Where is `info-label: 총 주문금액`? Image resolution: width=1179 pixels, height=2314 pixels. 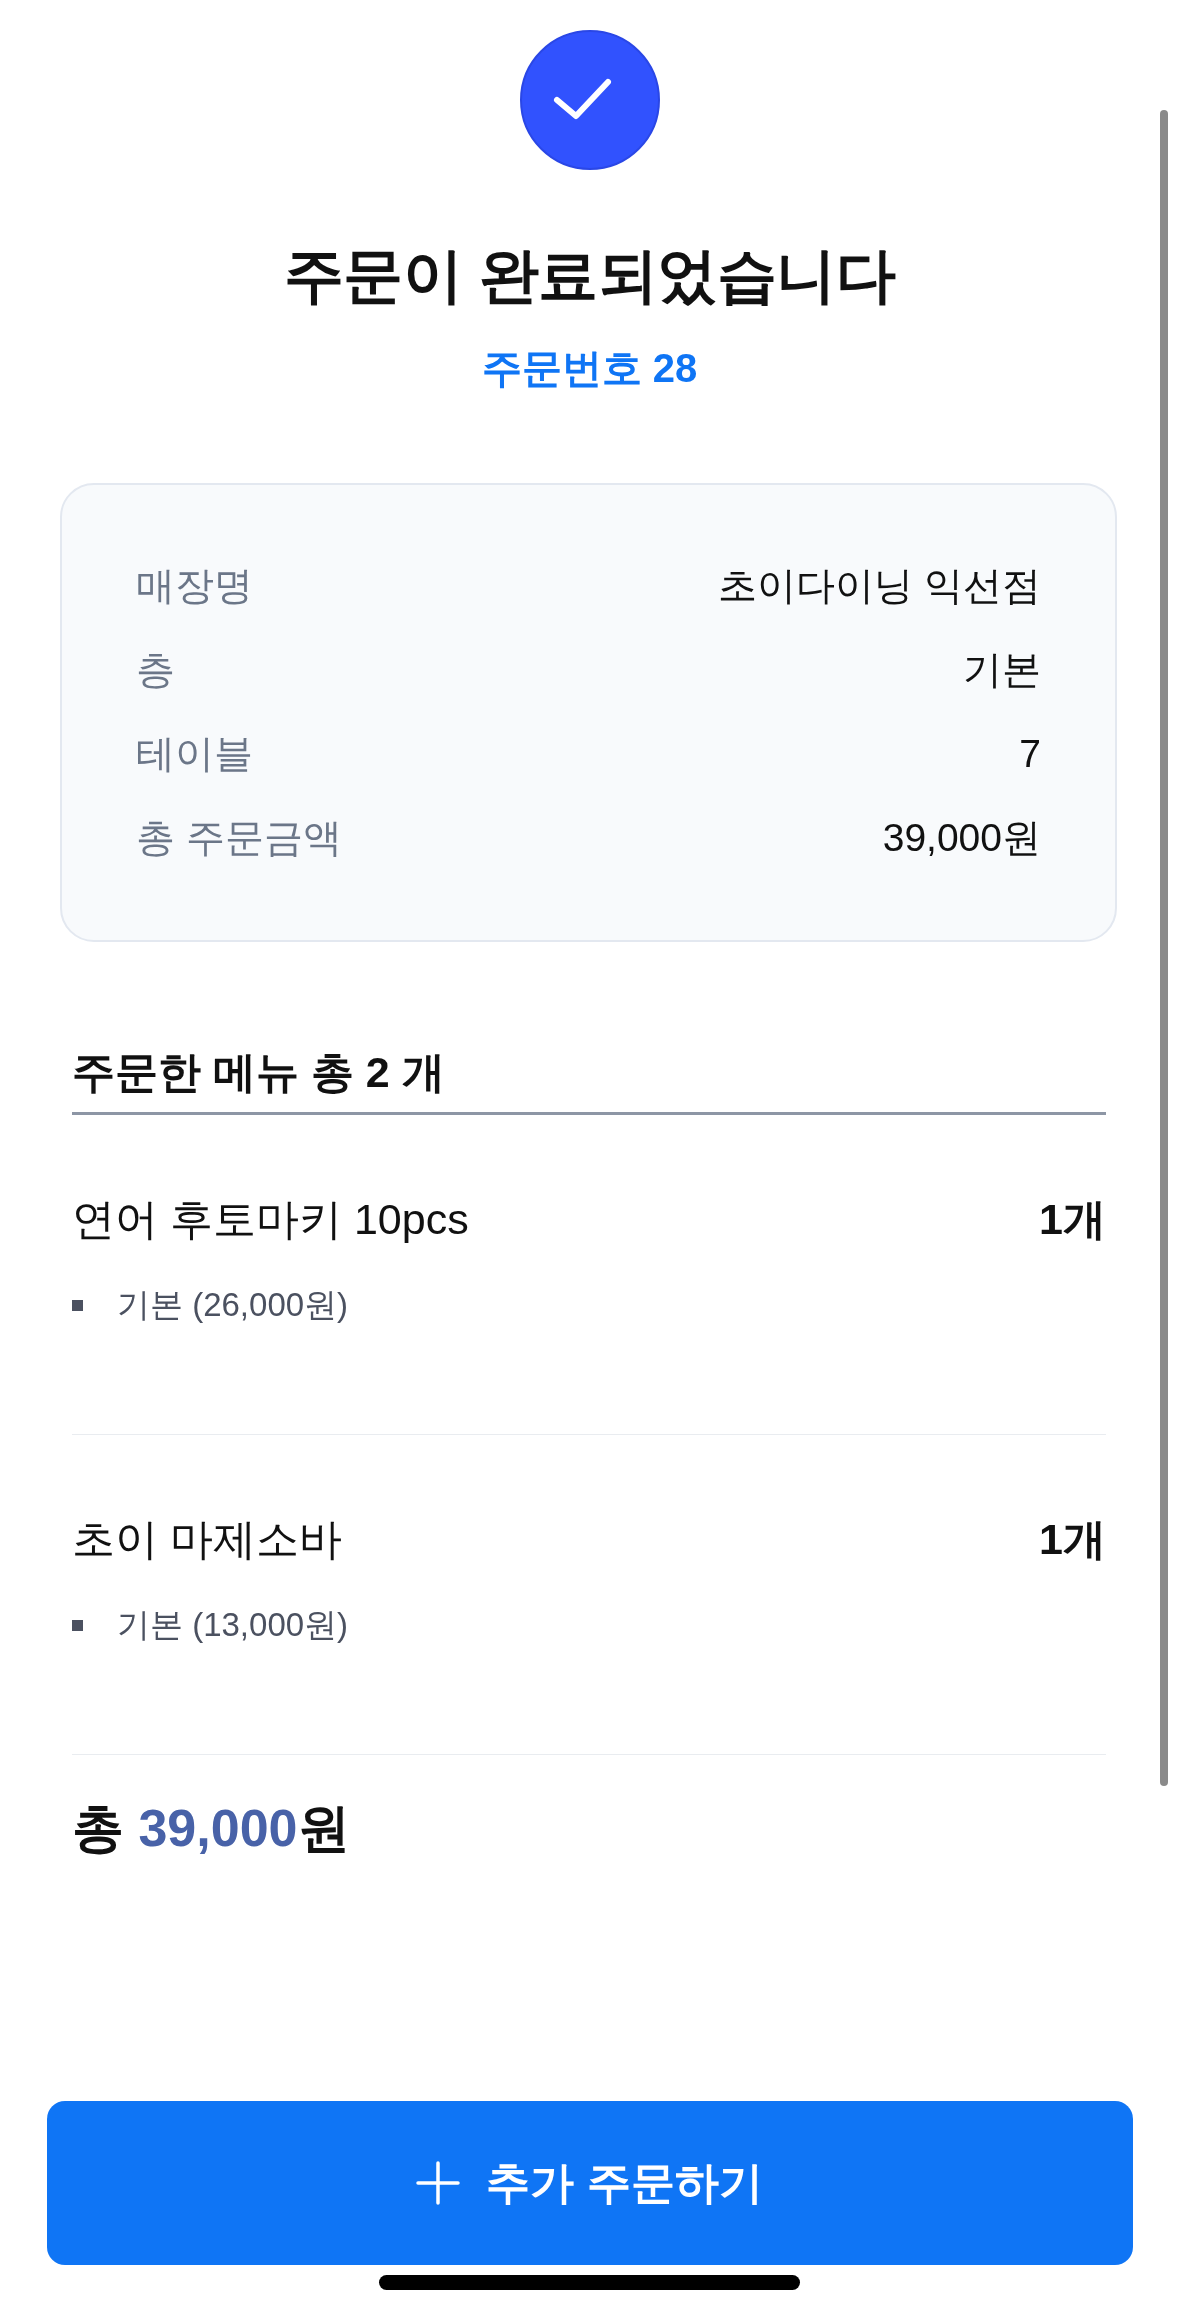 info-label: 총 주문금액 is located at coordinates (239, 838).